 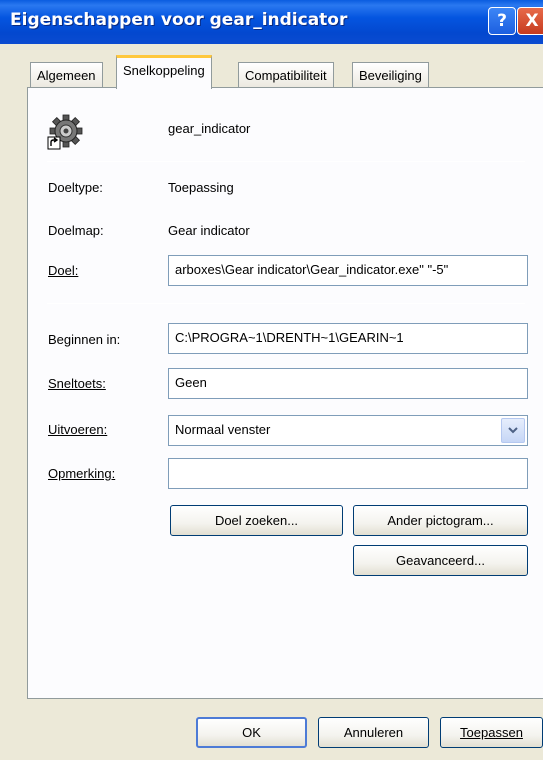 I want to click on target-type-label: Doeltype:, so click(x=75, y=187).